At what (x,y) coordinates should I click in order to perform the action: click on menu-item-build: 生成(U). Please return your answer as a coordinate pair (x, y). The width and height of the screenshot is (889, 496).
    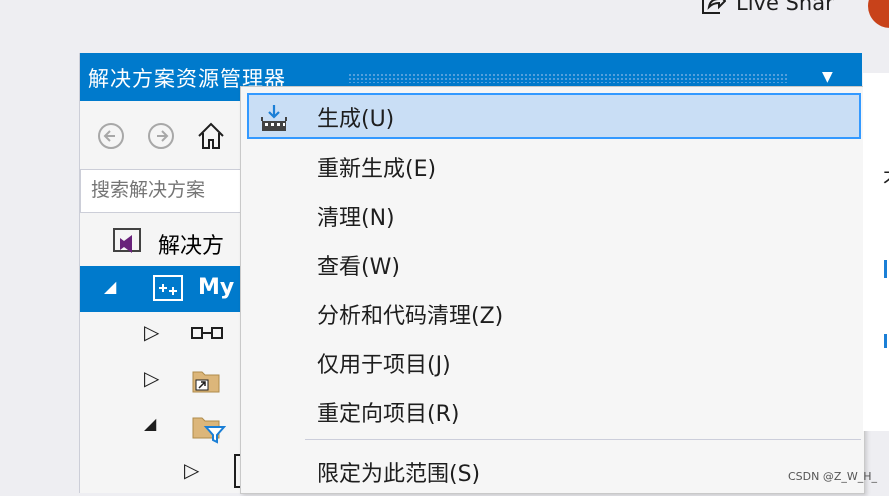
    Looking at the image, I should click on (554, 116).